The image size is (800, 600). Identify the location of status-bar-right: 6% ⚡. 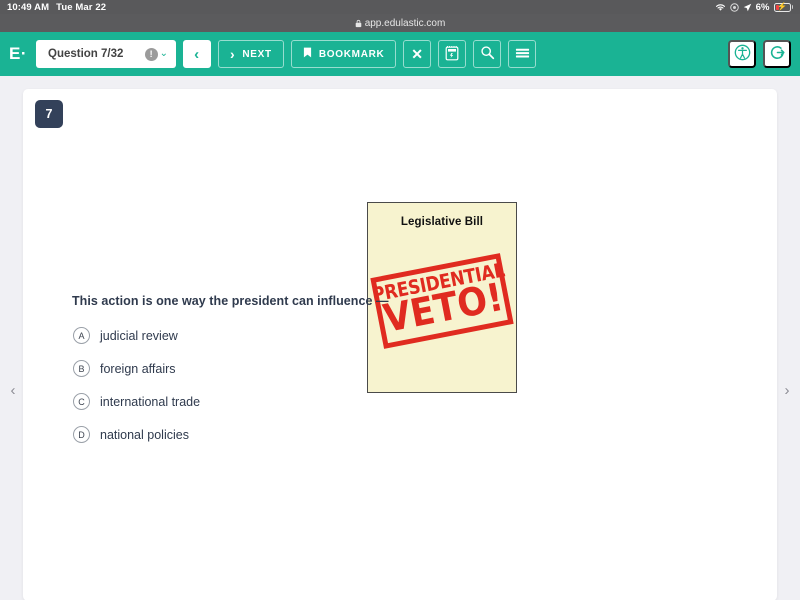
(754, 7).